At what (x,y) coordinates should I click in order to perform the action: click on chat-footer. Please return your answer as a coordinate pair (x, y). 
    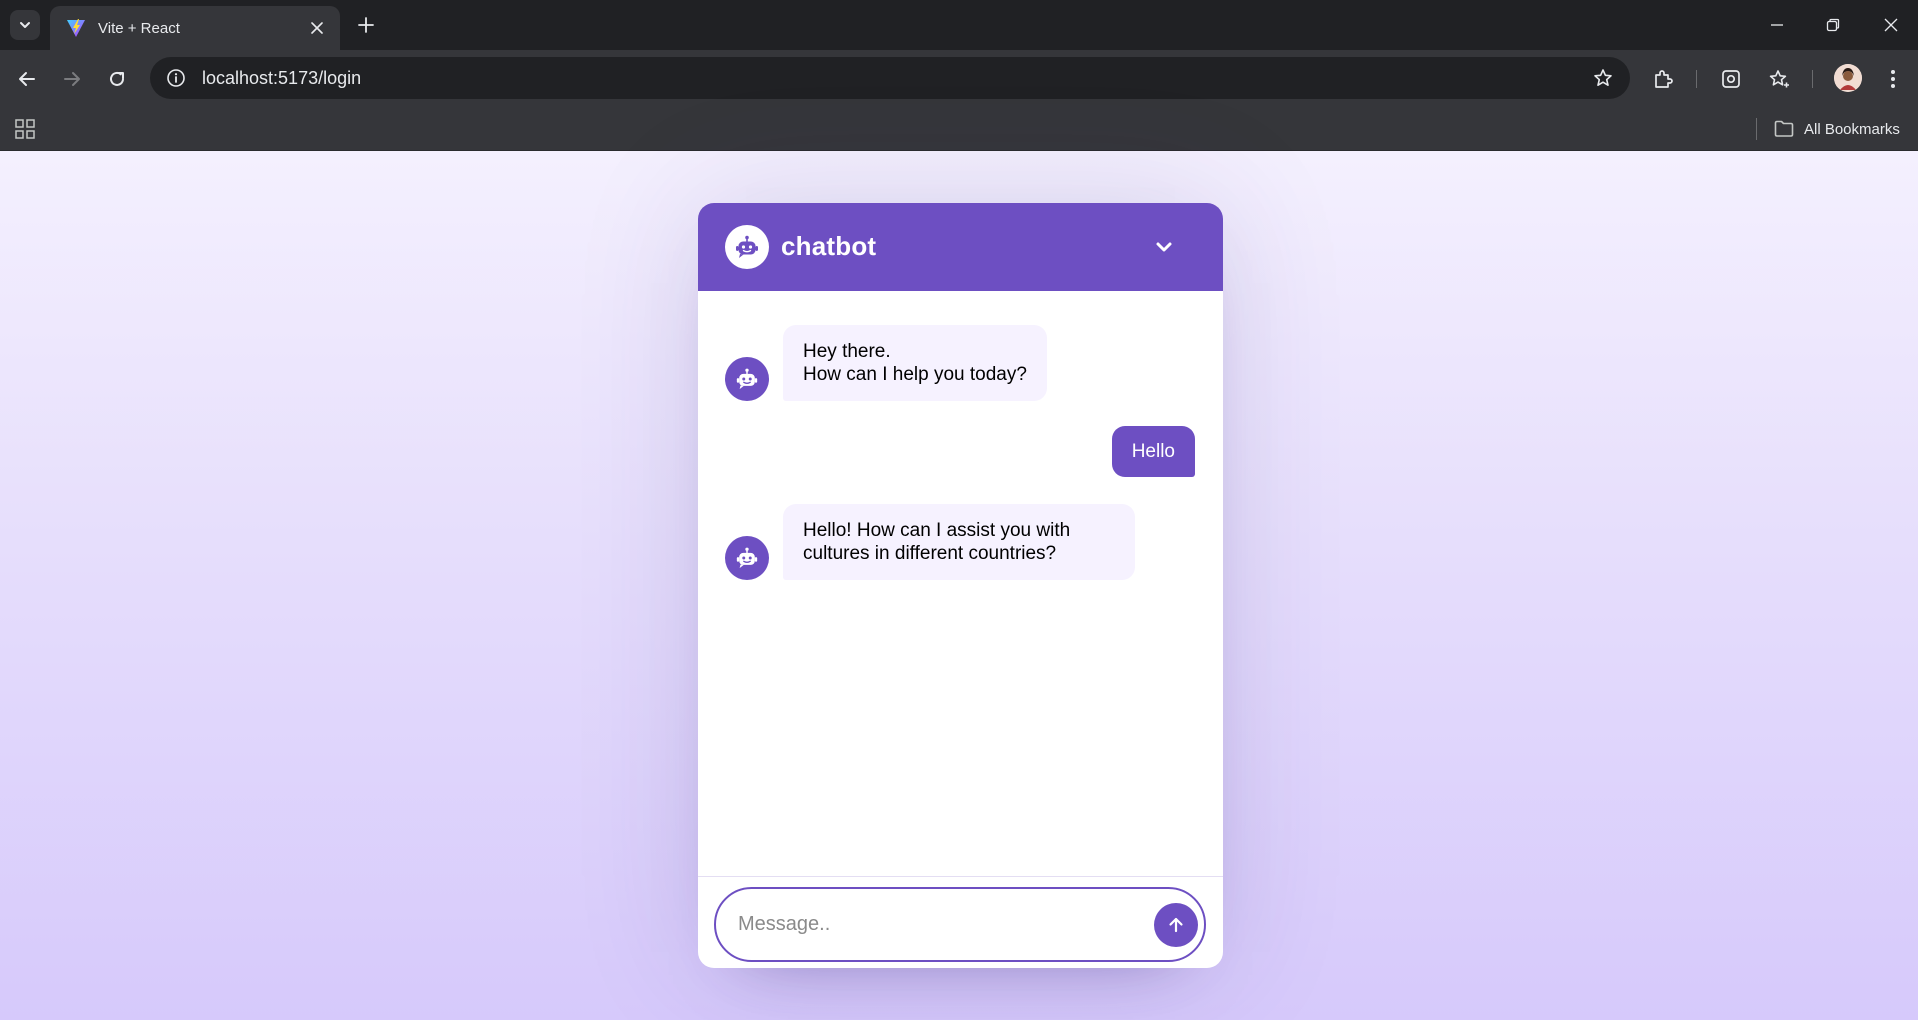
    Looking at the image, I should click on (960, 922).